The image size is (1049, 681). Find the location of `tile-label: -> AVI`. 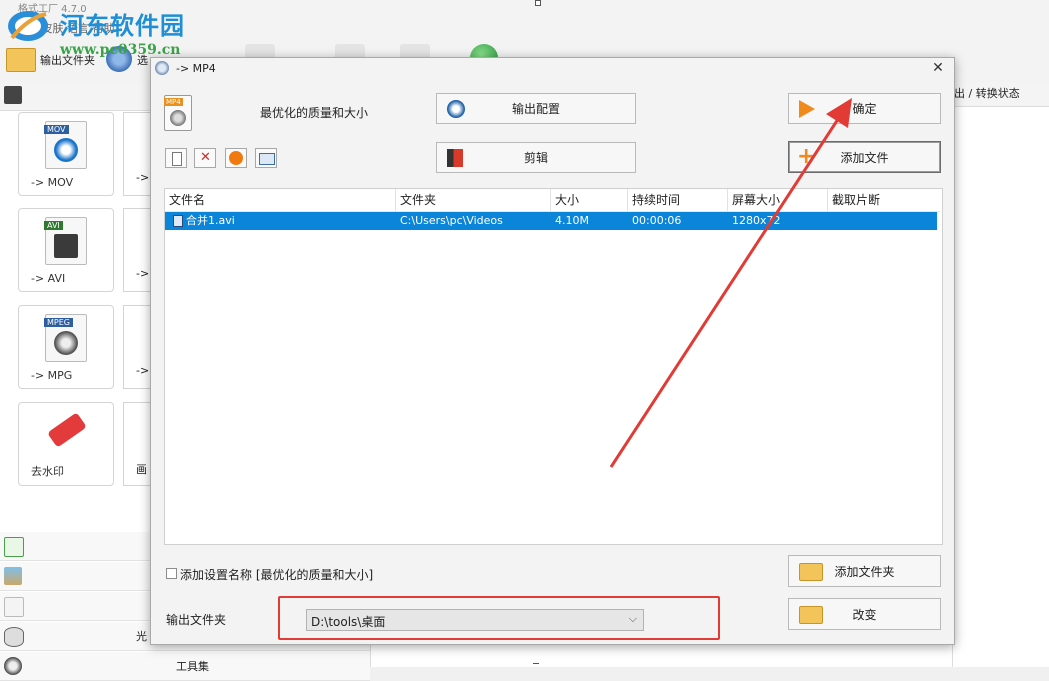

tile-label: -> AVI is located at coordinates (48, 278).